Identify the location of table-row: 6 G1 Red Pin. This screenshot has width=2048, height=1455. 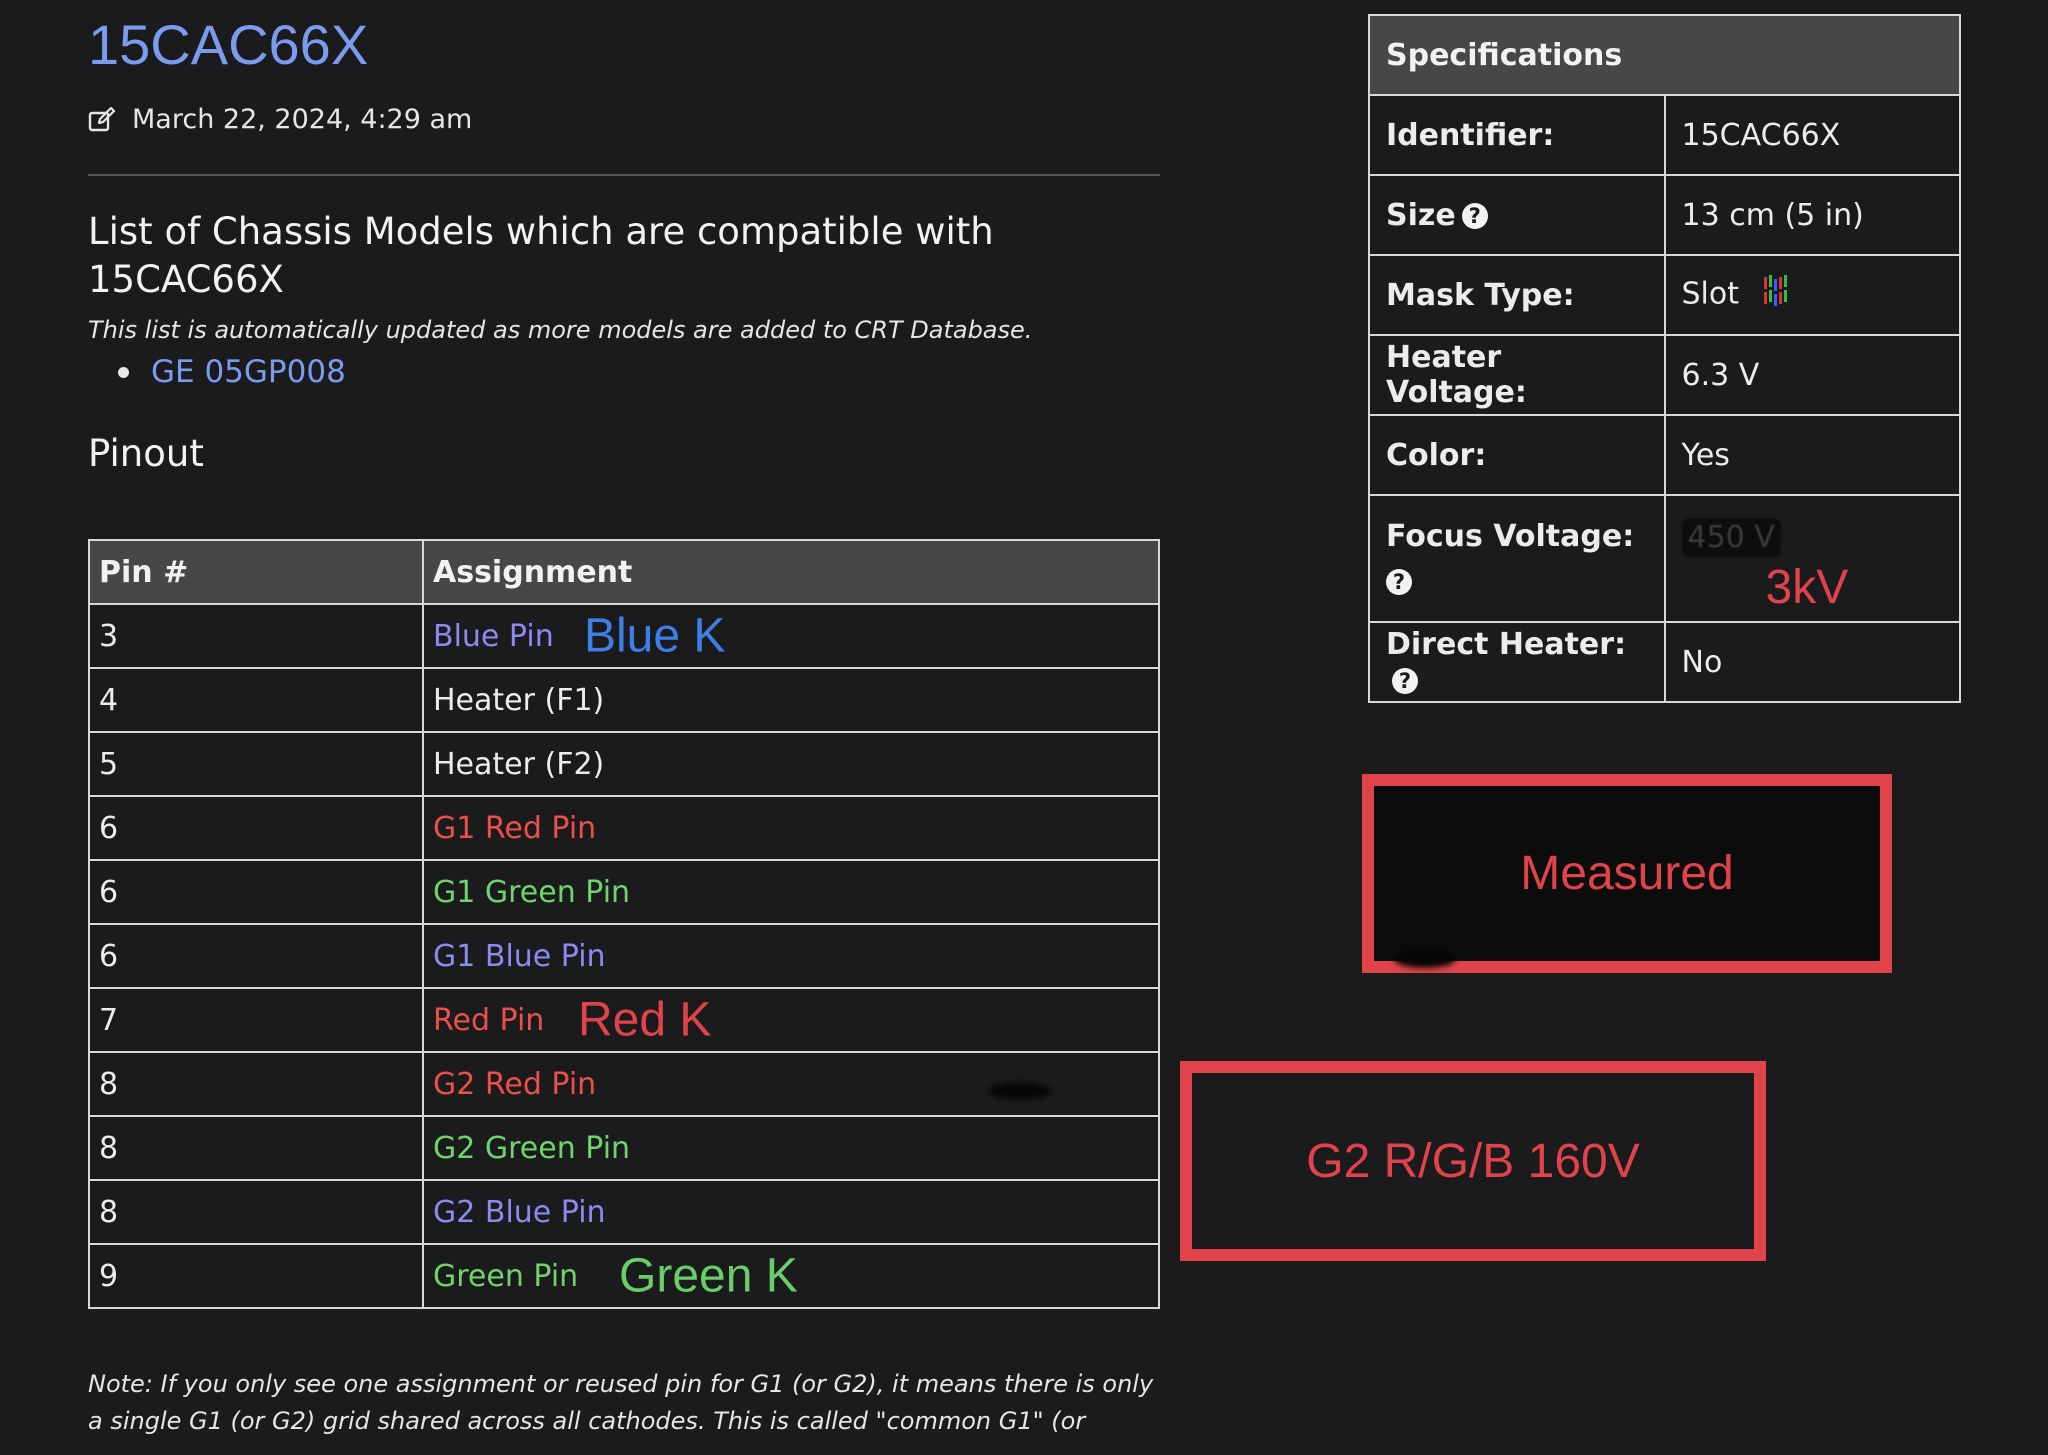
(624, 828).